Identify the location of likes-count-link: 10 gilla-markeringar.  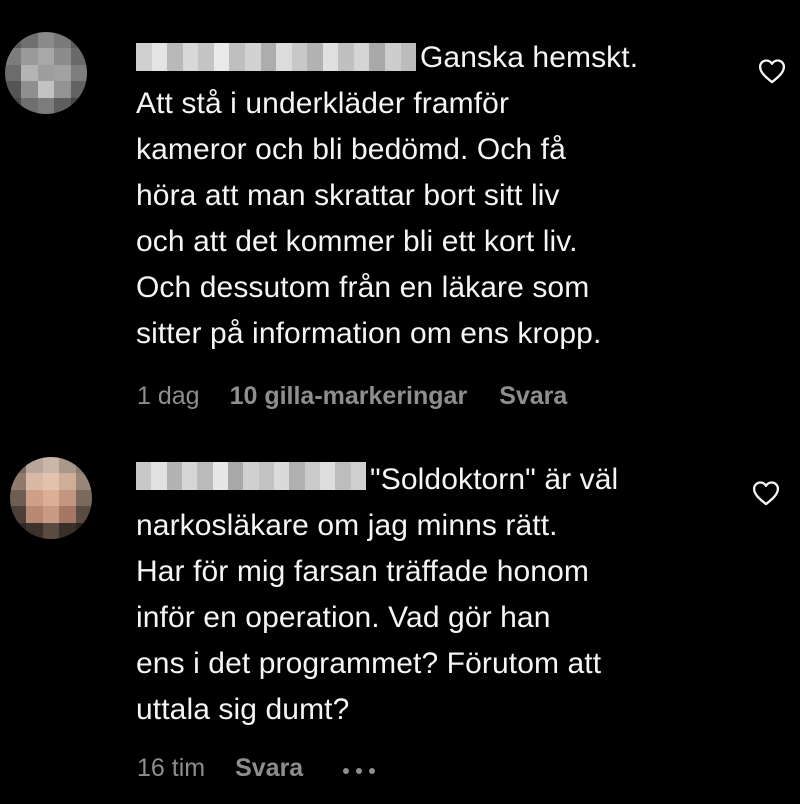
(349, 396).